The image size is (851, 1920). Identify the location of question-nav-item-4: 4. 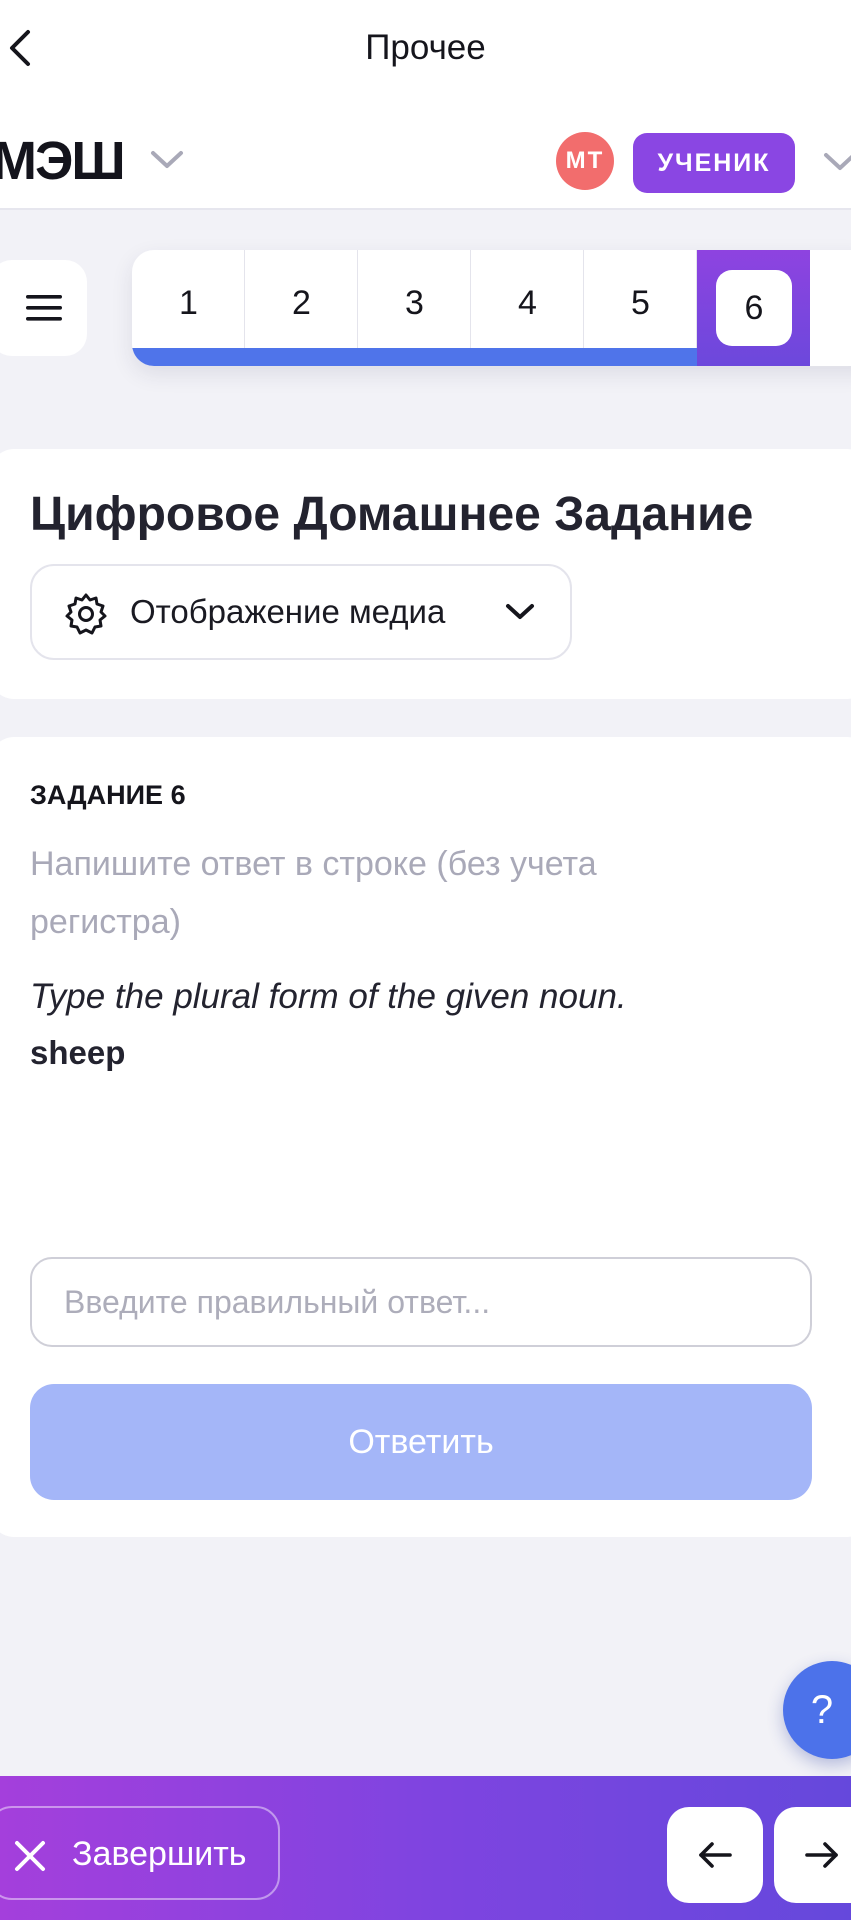
(527, 308).